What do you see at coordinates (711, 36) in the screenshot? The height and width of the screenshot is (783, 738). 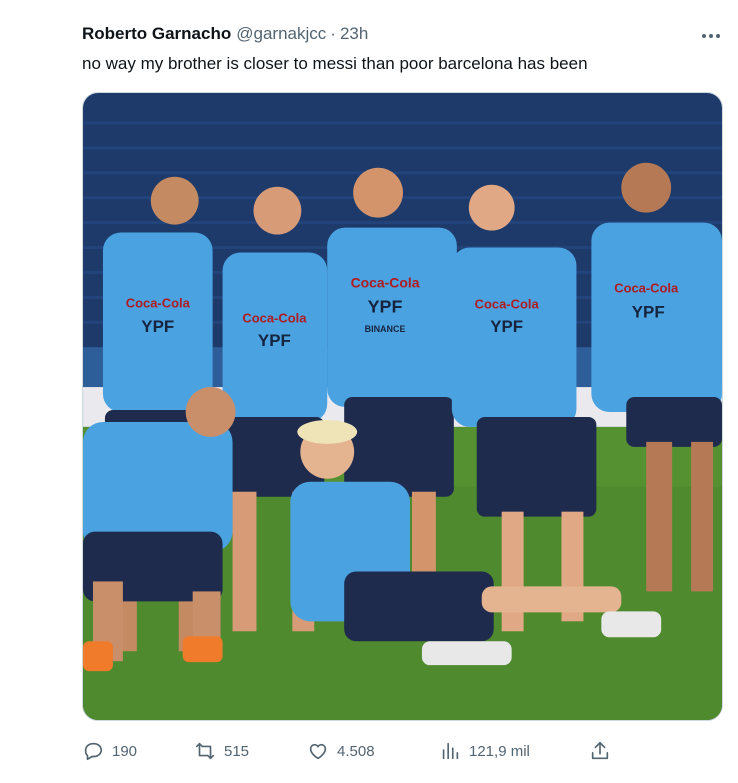 I see `more-horizontal-icon` at bounding box center [711, 36].